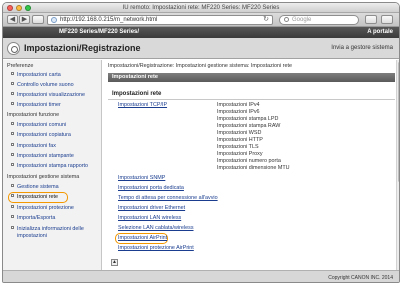  What do you see at coordinates (38, 125) in the screenshot?
I see `sidebar-item-comuni: Impostazioni comuni` at bounding box center [38, 125].